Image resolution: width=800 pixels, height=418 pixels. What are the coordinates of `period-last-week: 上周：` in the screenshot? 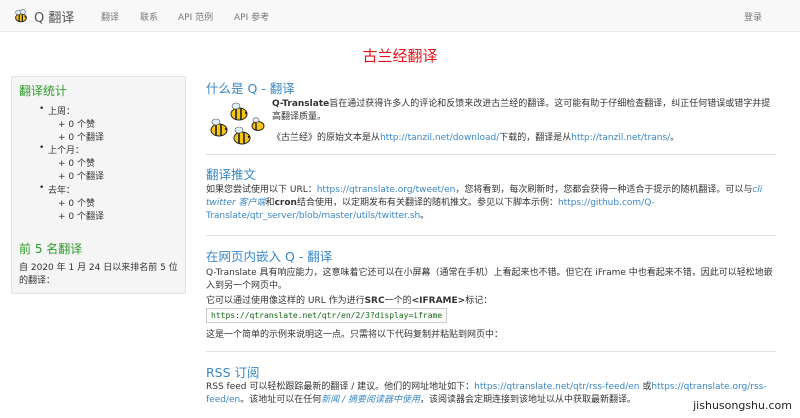 It's located at (57, 110).